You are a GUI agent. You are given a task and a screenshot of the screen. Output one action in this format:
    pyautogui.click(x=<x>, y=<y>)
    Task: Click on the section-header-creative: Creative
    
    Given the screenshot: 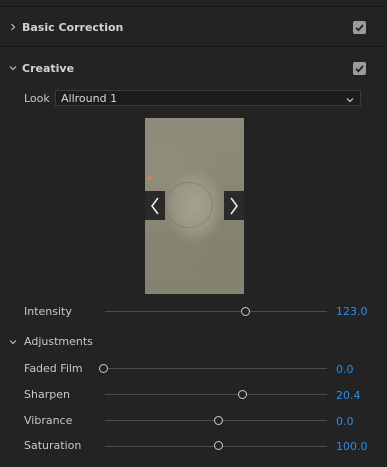 What is the action you would take?
    pyautogui.click(x=193, y=68)
    